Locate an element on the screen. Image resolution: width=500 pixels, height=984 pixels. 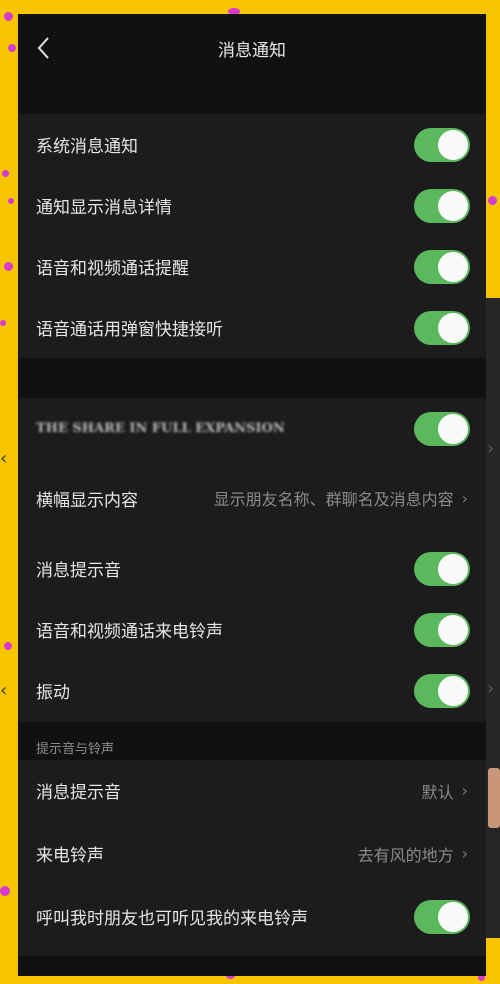
row-blurred-setting: THE SHARE IN FULL EXPANSION is located at coordinates (252, 428).